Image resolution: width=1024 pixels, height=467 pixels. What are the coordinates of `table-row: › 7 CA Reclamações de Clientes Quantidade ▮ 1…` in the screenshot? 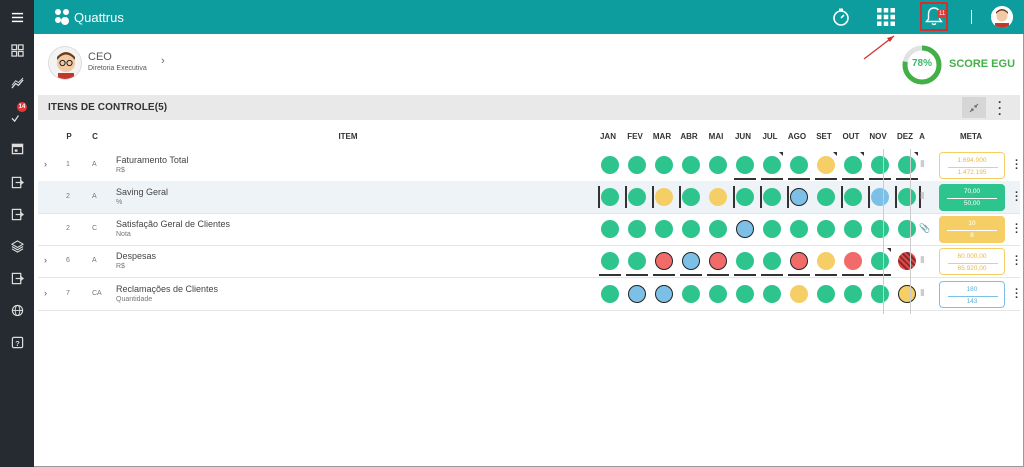 It's located at (529, 294).